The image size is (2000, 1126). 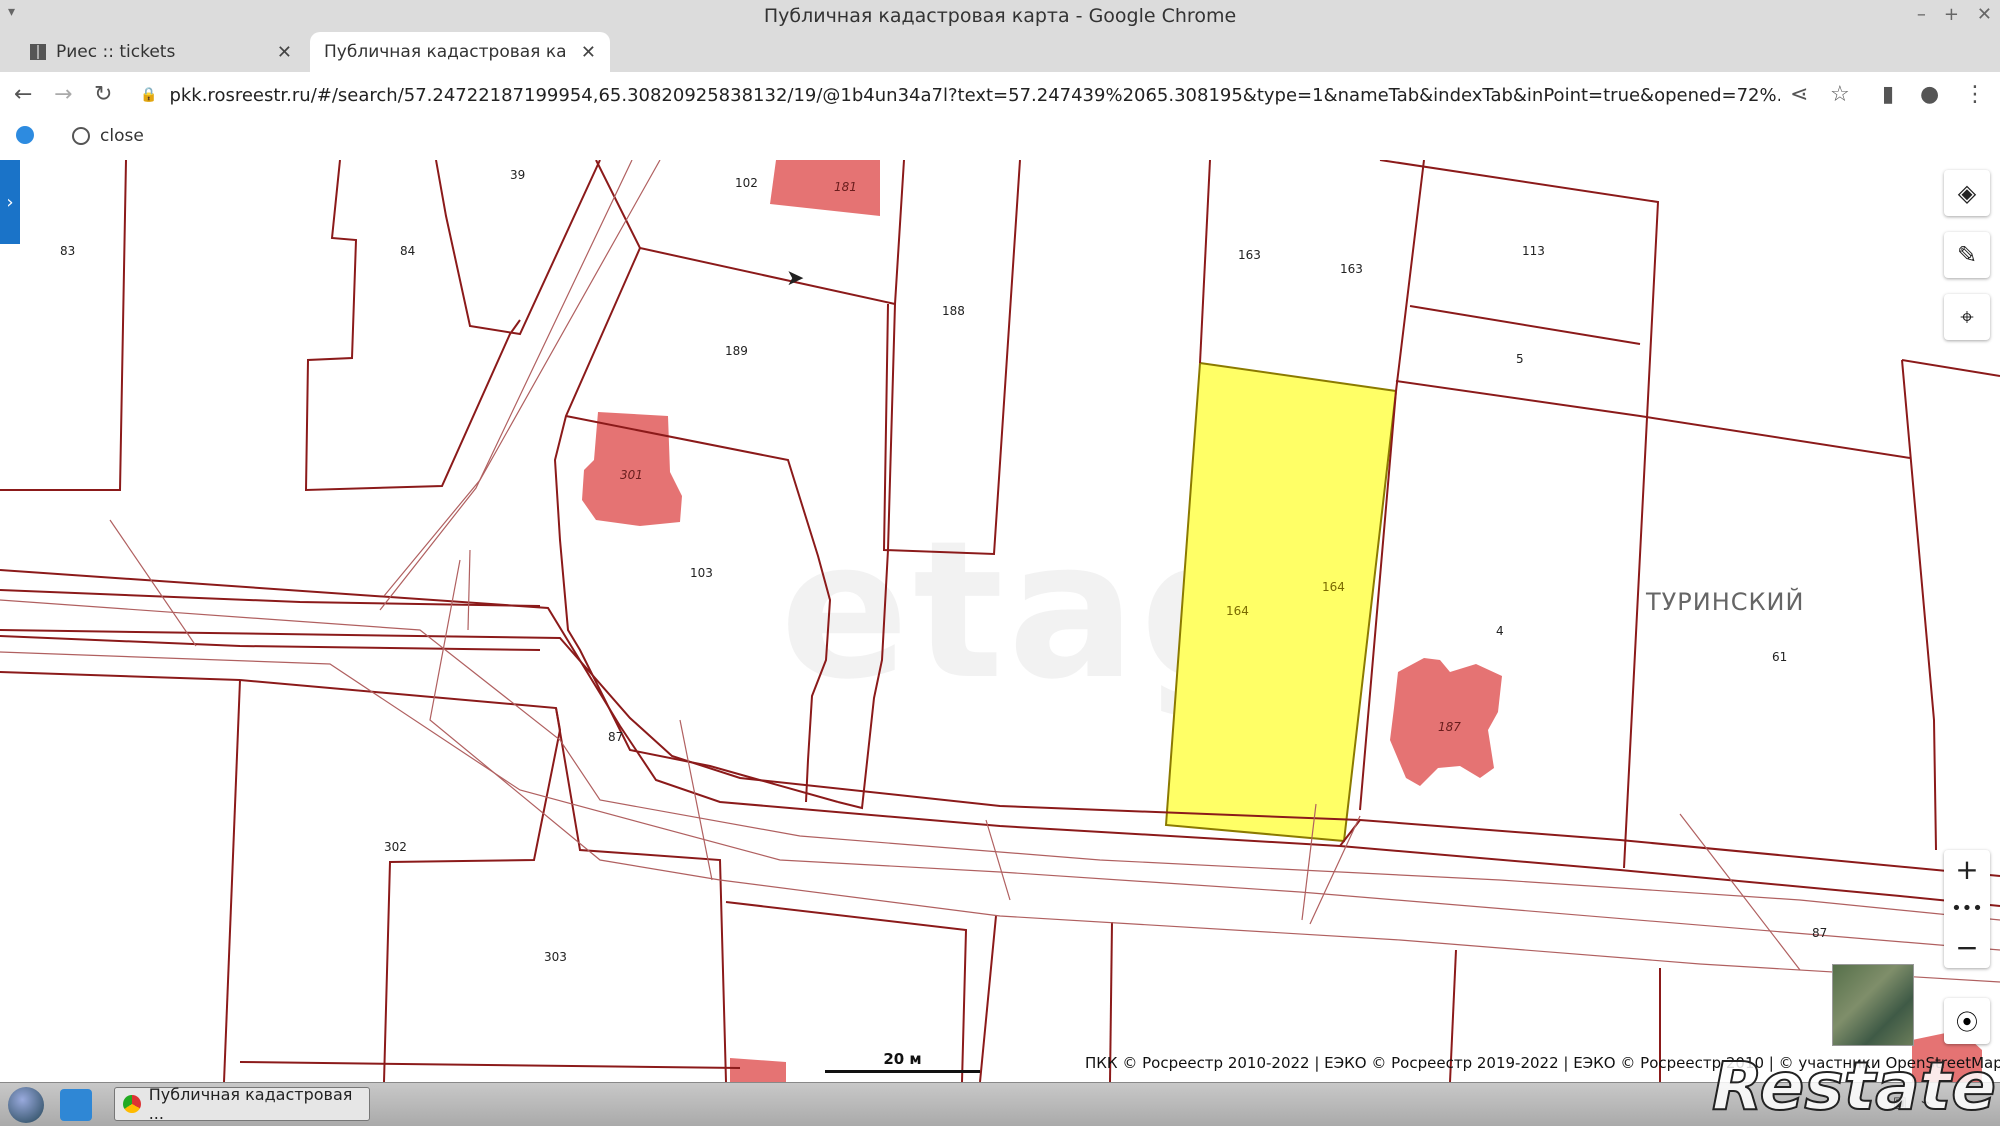 I want to click on measure-button: ✎, so click(x=1967, y=255).